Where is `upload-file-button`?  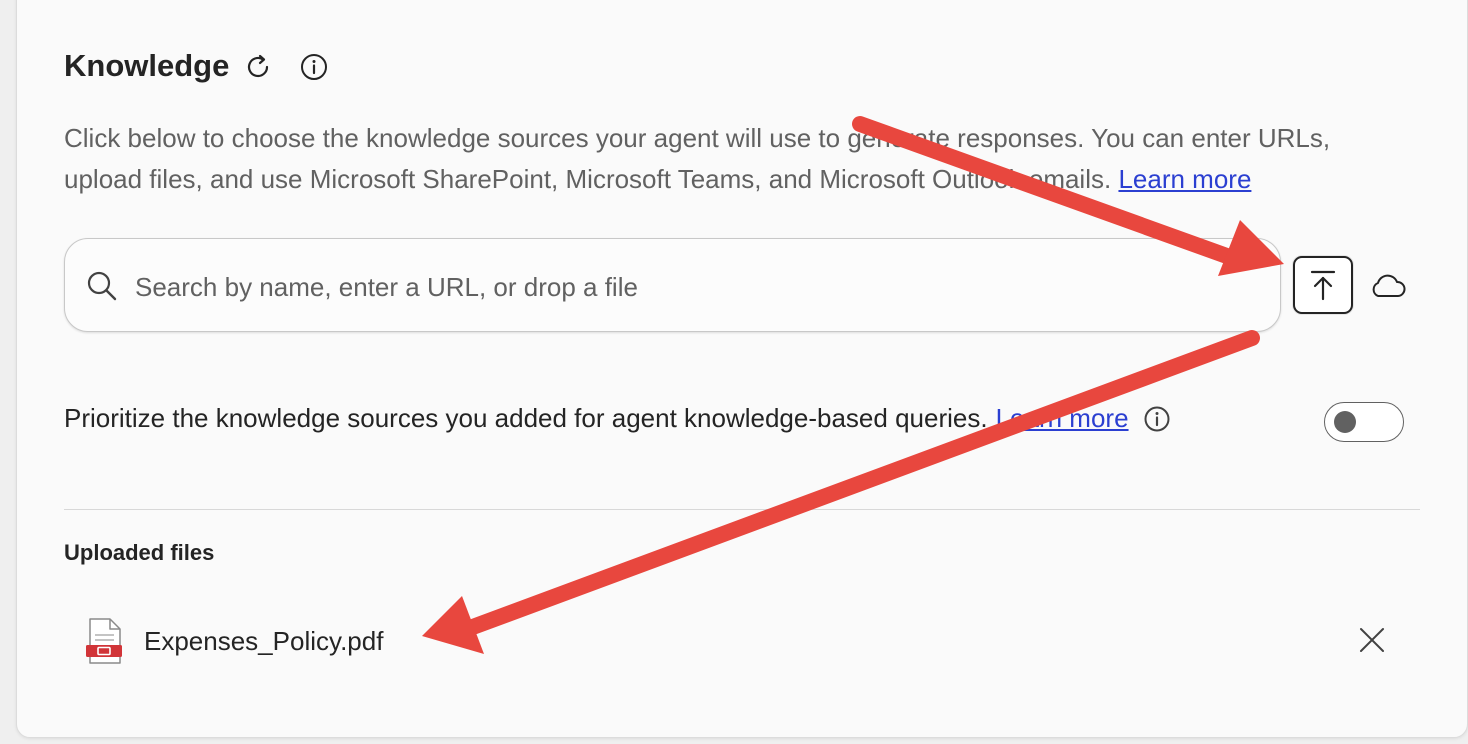
upload-file-button is located at coordinates (1323, 285).